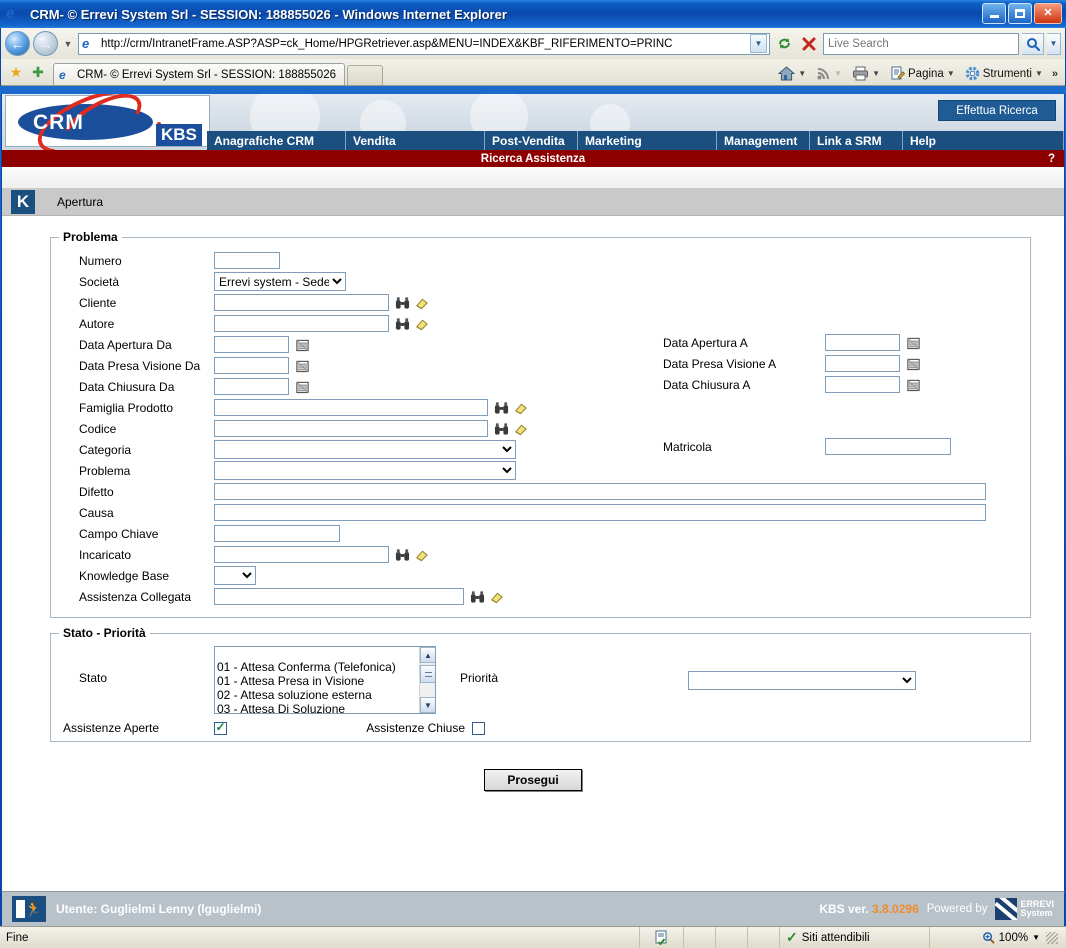 This screenshot has height=948, width=1066. Describe the element at coordinates (16, 72) in the screenshot. I see `favorites-center-icon: ★` at that location.